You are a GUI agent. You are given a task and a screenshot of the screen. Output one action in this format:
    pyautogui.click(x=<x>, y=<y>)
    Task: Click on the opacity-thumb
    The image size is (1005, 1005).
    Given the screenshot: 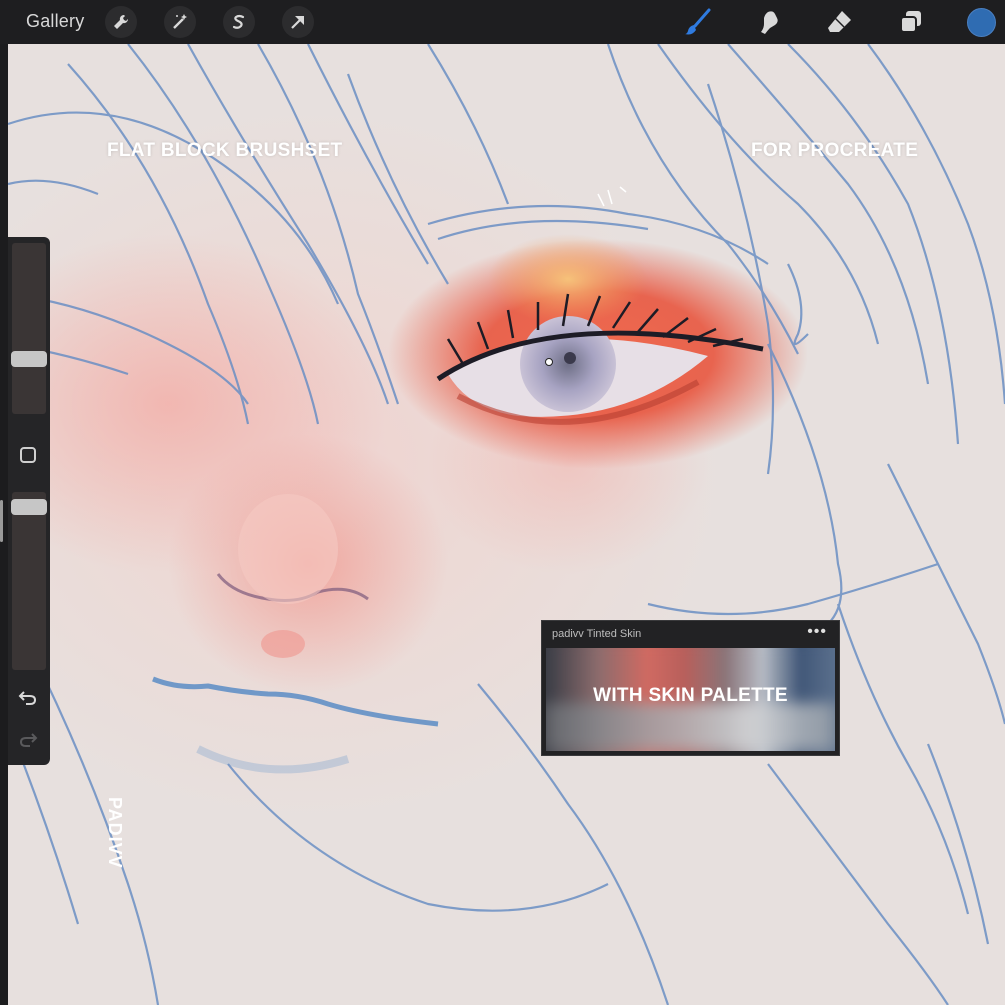 What is the action you would take?
    pyautogui.click(x=29, y=507)
    